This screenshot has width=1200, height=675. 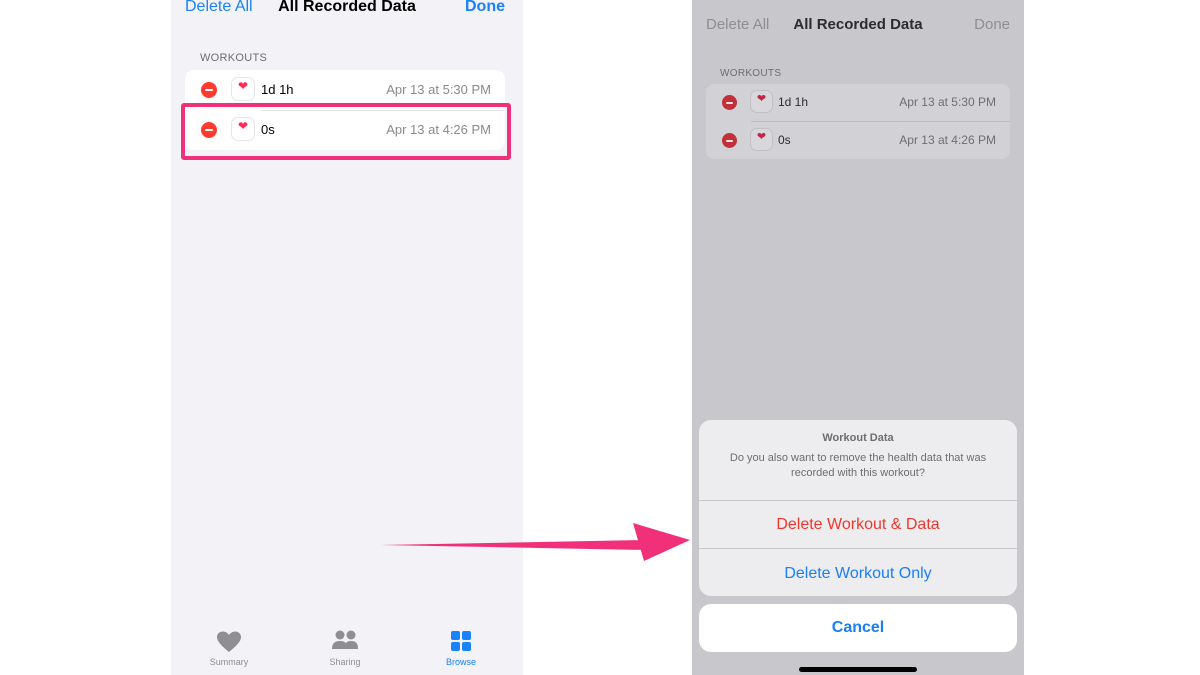 I want to click on heart-icon, so click(x=229, y=641).